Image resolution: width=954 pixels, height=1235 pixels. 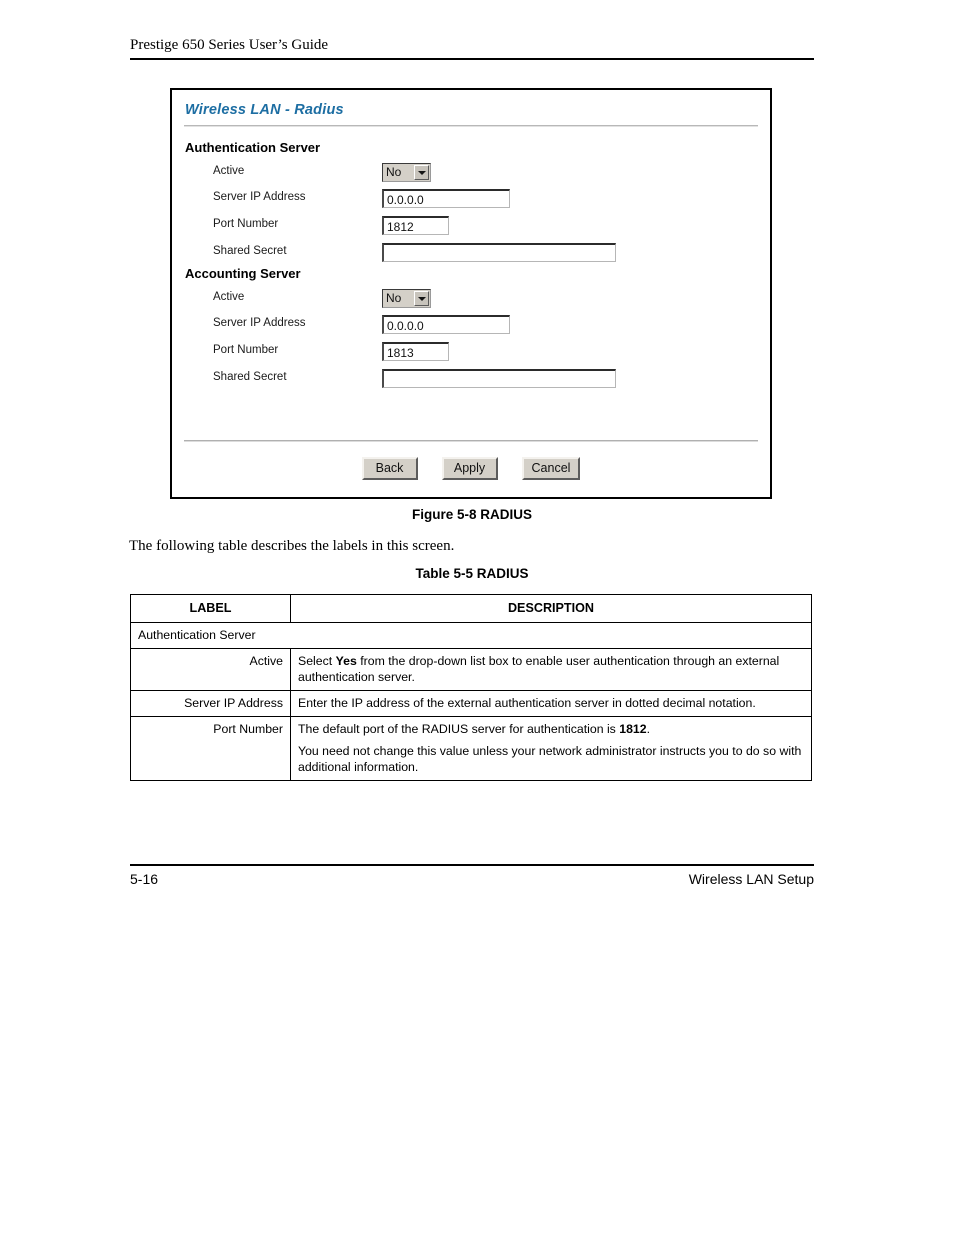 What do you see at coordinates (229, 297) in the screenshot?
I see `field-label-acct-active: Active` at bounding box center [229, 297].